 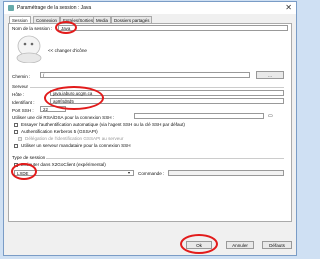 I want to click on cancel-button: Annuler, so click(x=240, y=245).